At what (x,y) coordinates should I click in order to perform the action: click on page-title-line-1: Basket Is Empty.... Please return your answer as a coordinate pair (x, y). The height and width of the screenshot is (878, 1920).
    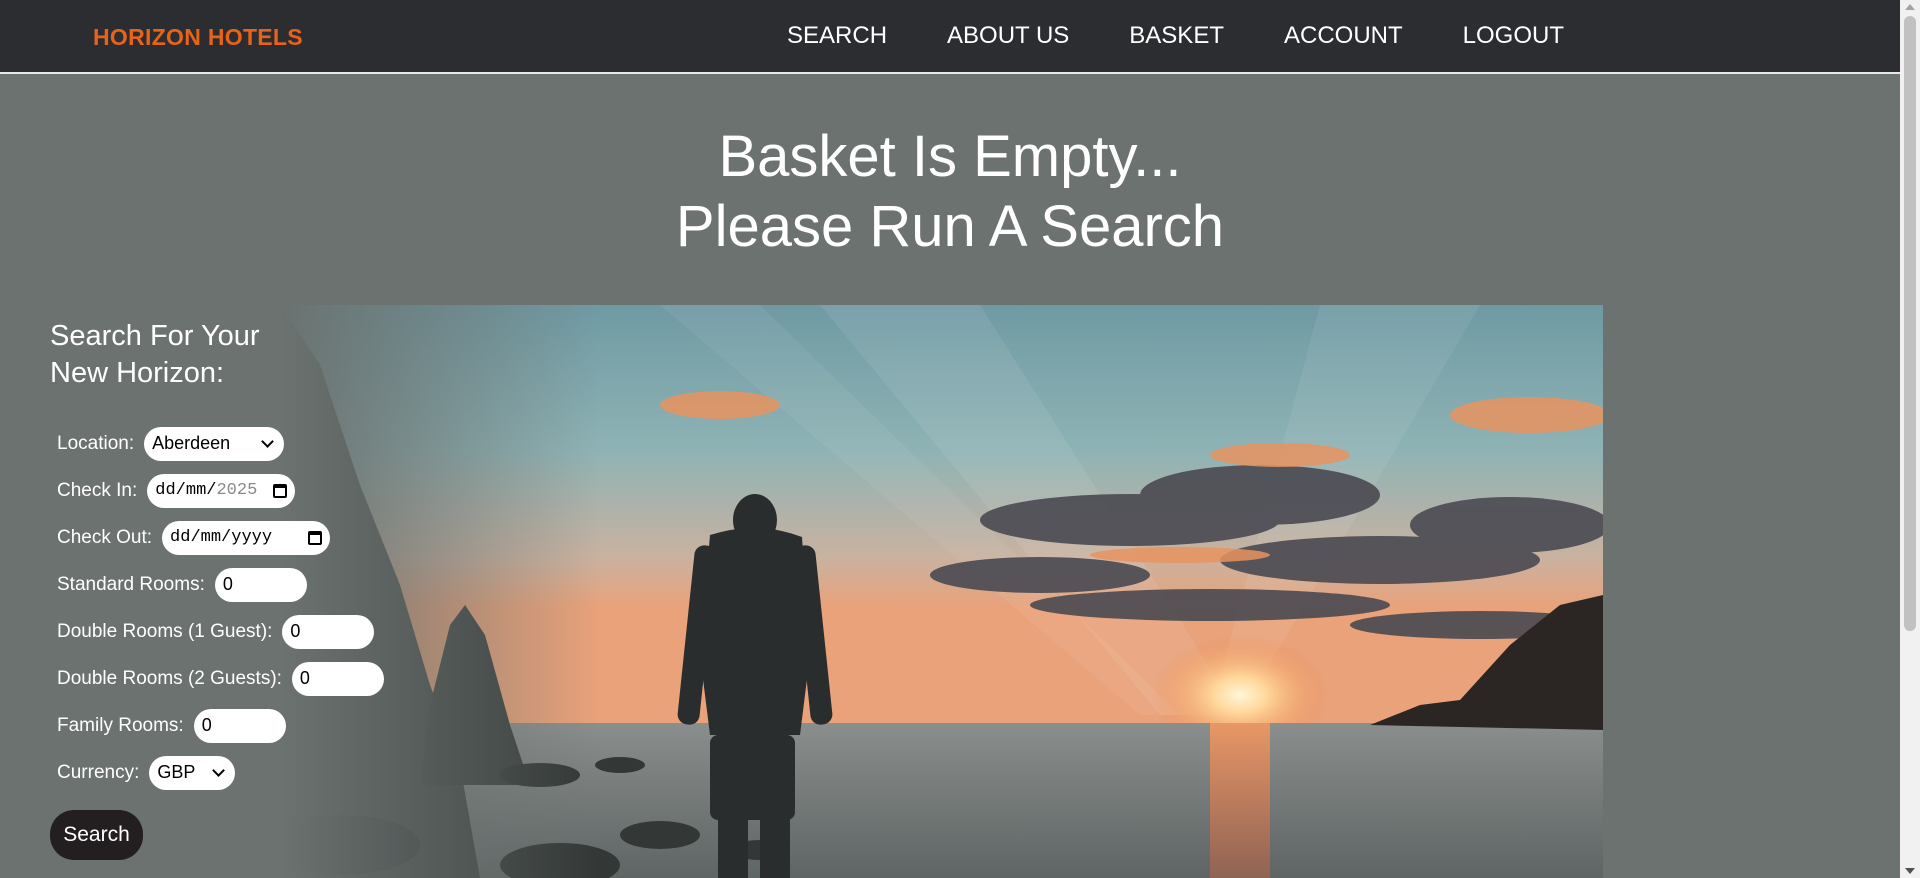
    Looking at the image, I should click on (950, 156).